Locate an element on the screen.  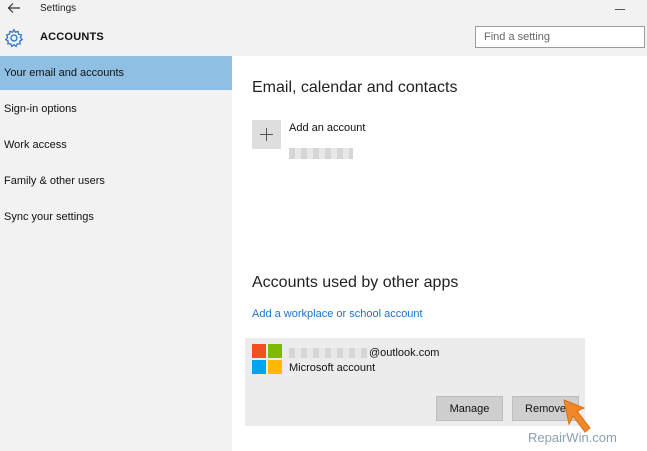
gear-icon is located at coordinates (14, 38).